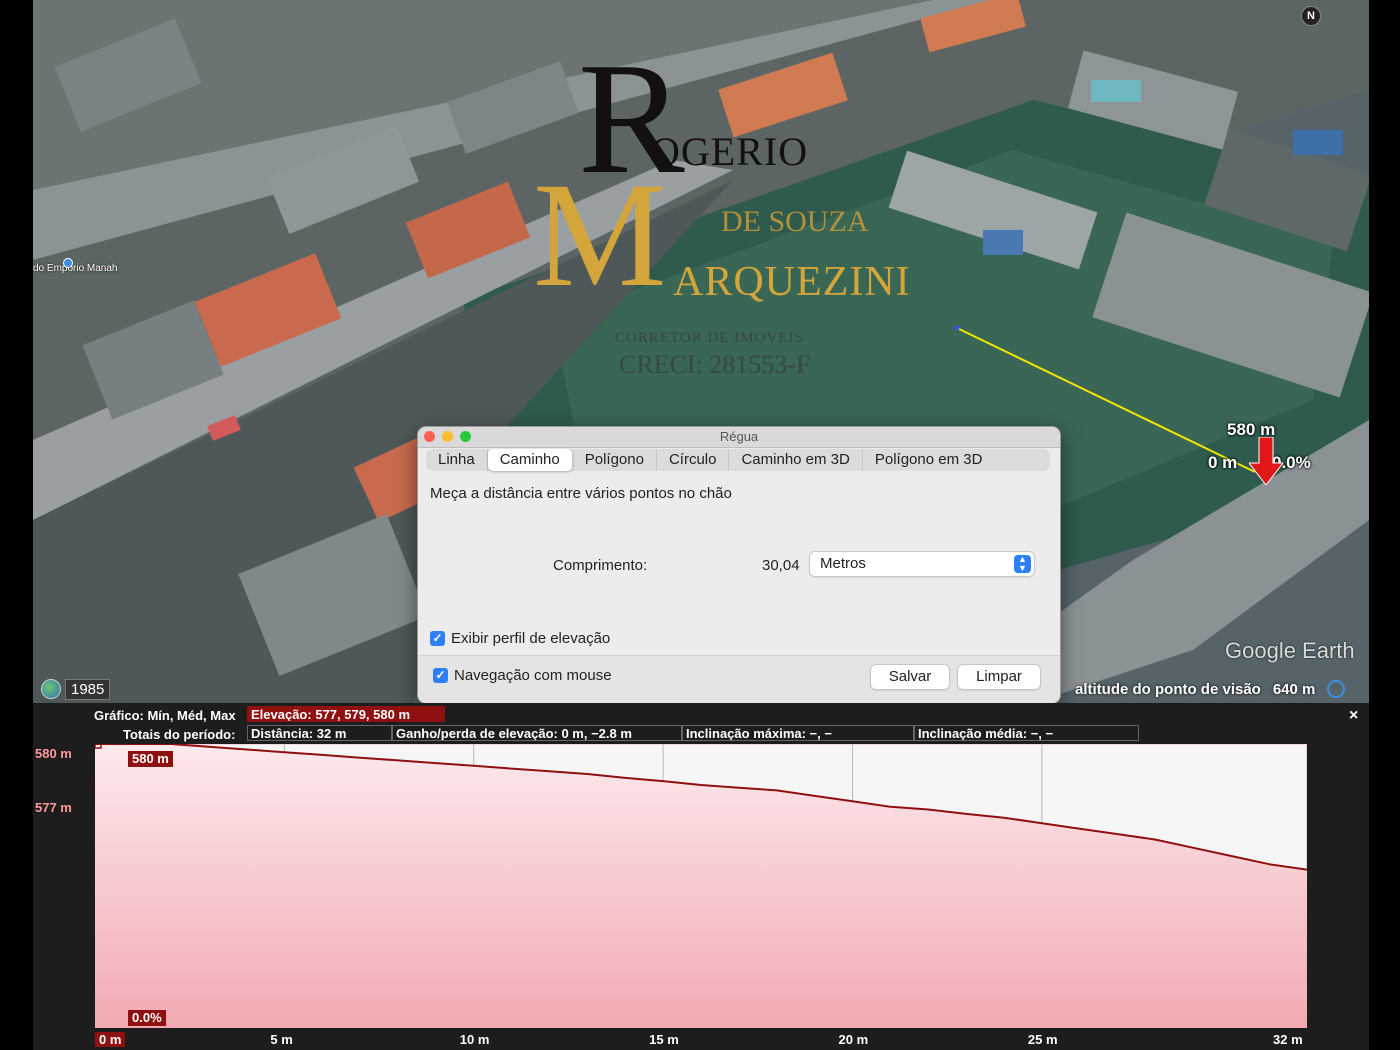  I want to click on watermark-role: CORRETOR DE IMOVEIS, so click(709, 338).